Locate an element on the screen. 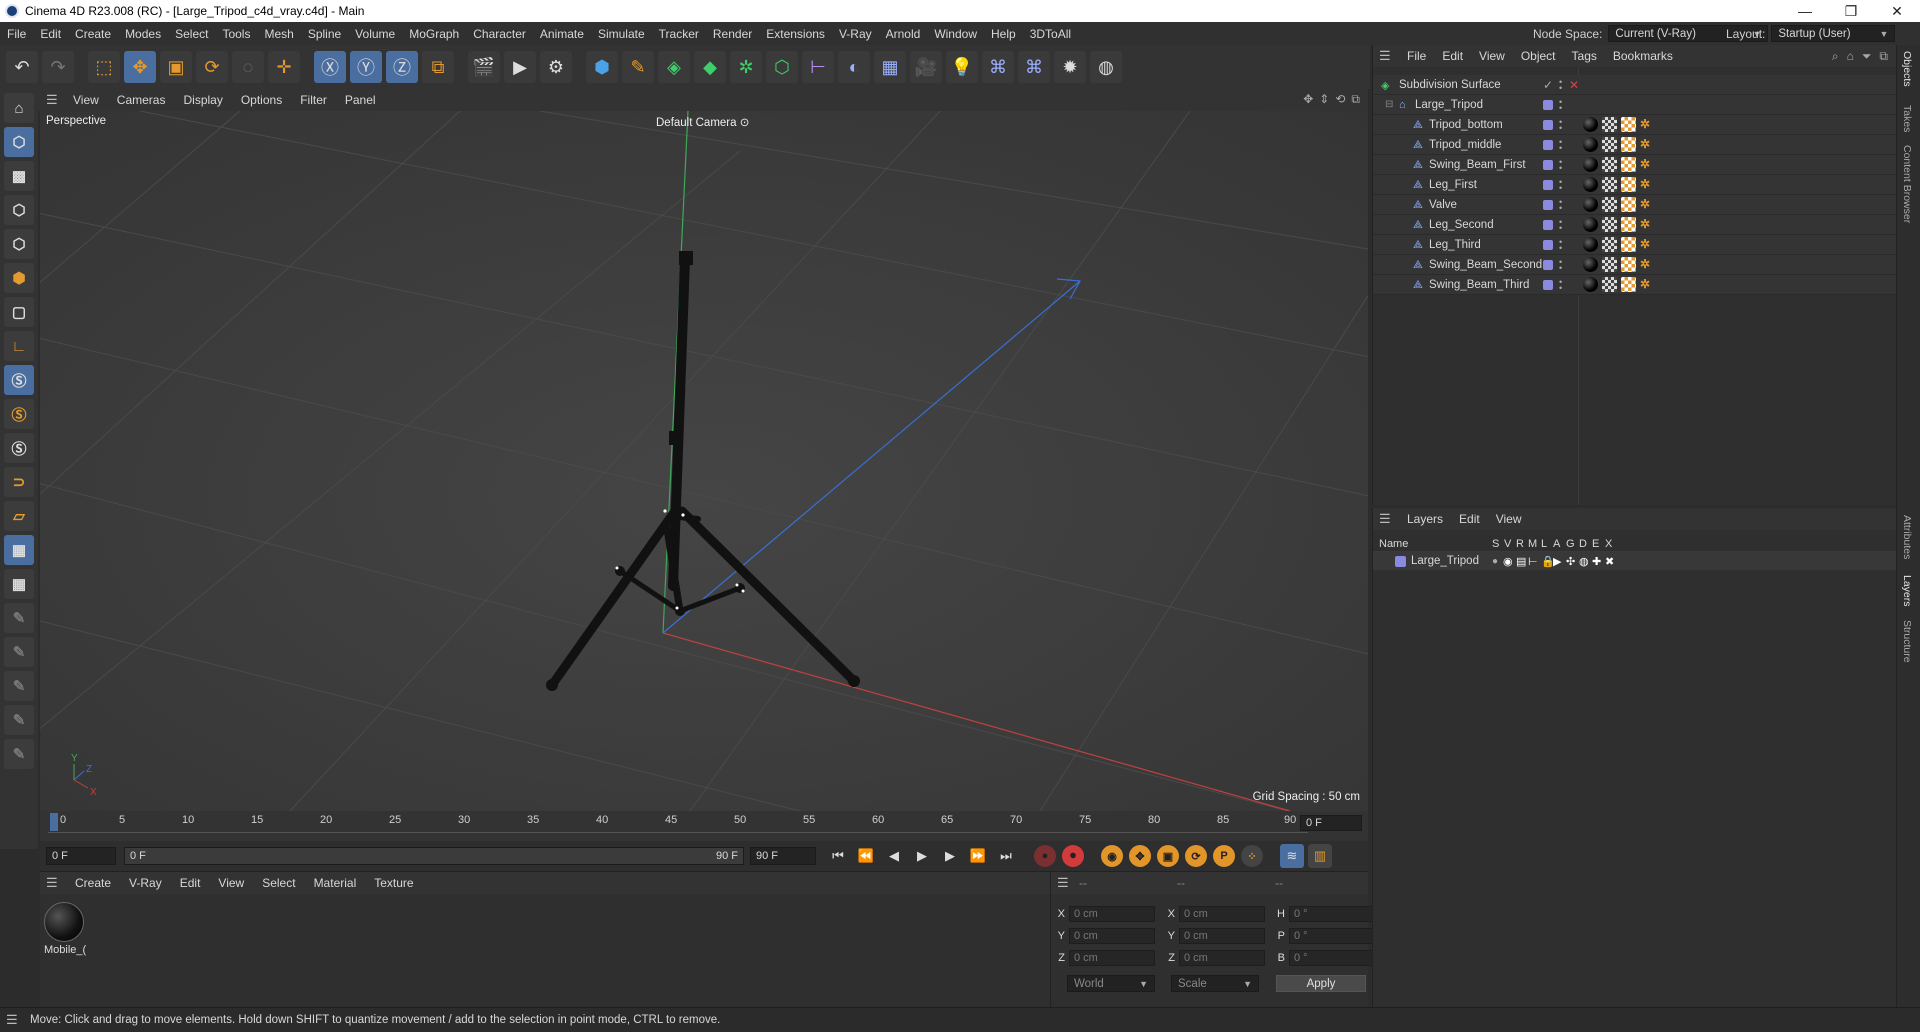 The height and width of the screenshot is (1032, 1920). object-row: ⟁ Tripod_middle • • ✲ is located at coordinates (1635, 145).